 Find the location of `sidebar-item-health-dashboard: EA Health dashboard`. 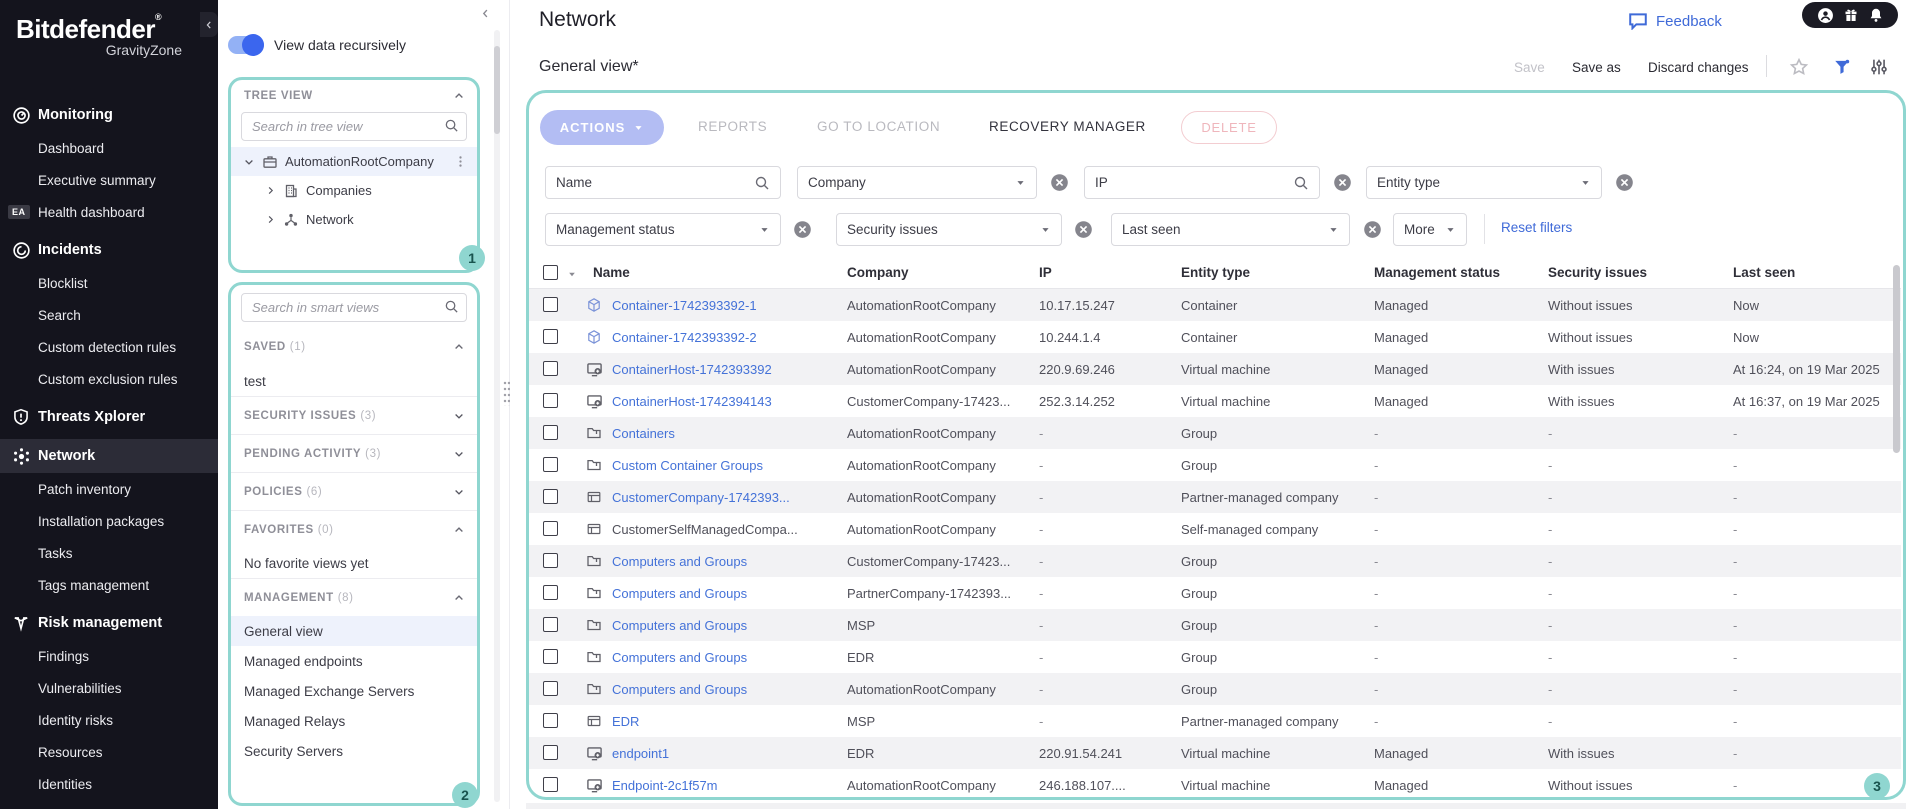

sidebar-item-health-dashboard: EA Health dashboard is located at coordinates (109, 212).